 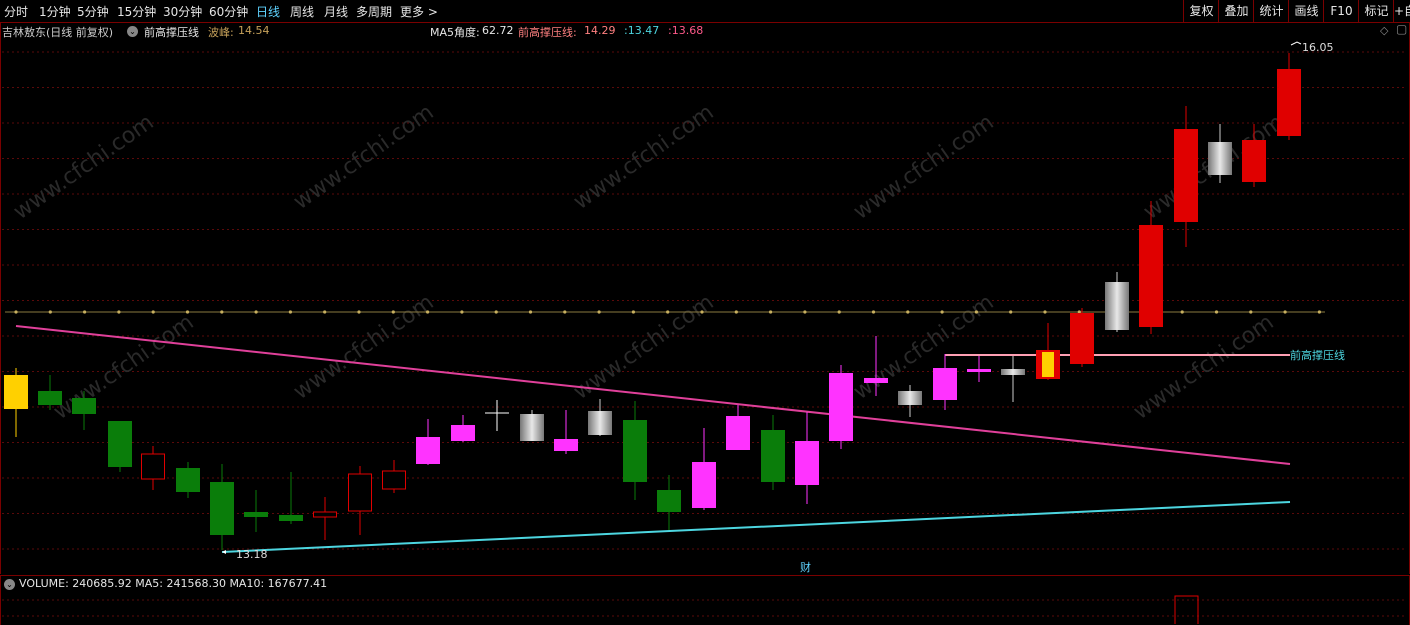 What do you see at coordinates (1318, 47) in the screenshot?
I see `high-marker: 16.05` at bounding box center [1318, 47].